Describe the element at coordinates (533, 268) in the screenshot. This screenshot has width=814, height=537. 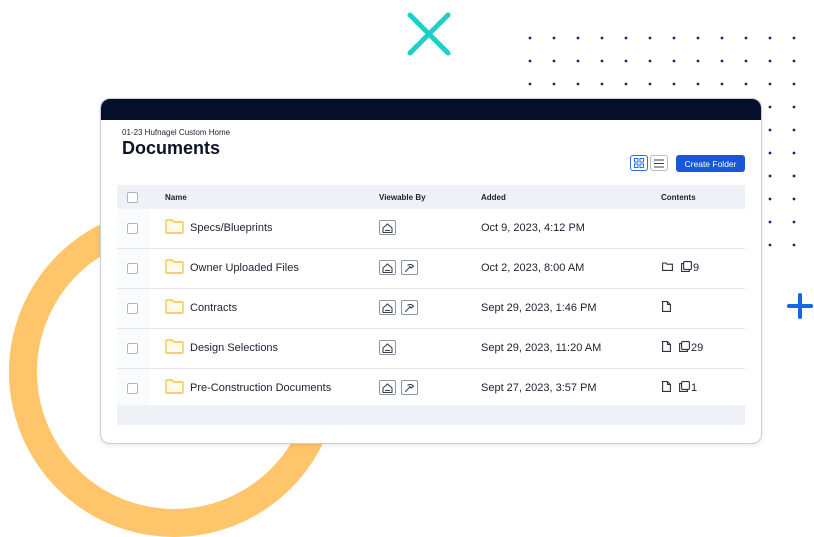
I see `added-date: Oct 2, 2023, 8:00 AM` at that location.